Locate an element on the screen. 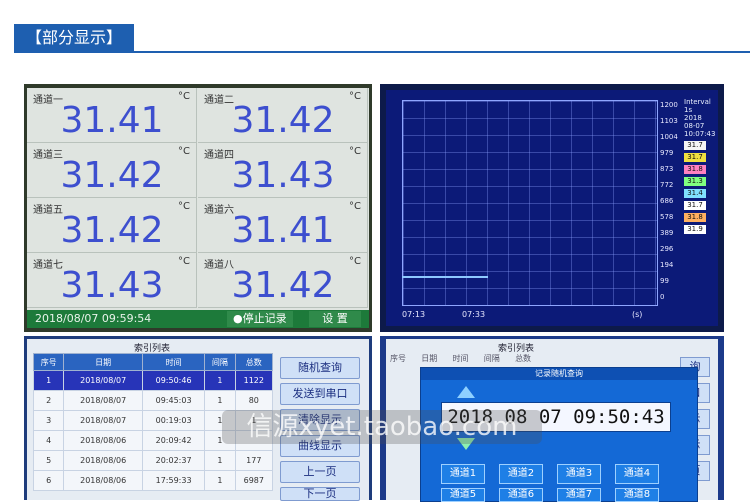 The height and width of the screenshot is (502, 750). column-header: 间隔 is located at coordinates (220, 362).